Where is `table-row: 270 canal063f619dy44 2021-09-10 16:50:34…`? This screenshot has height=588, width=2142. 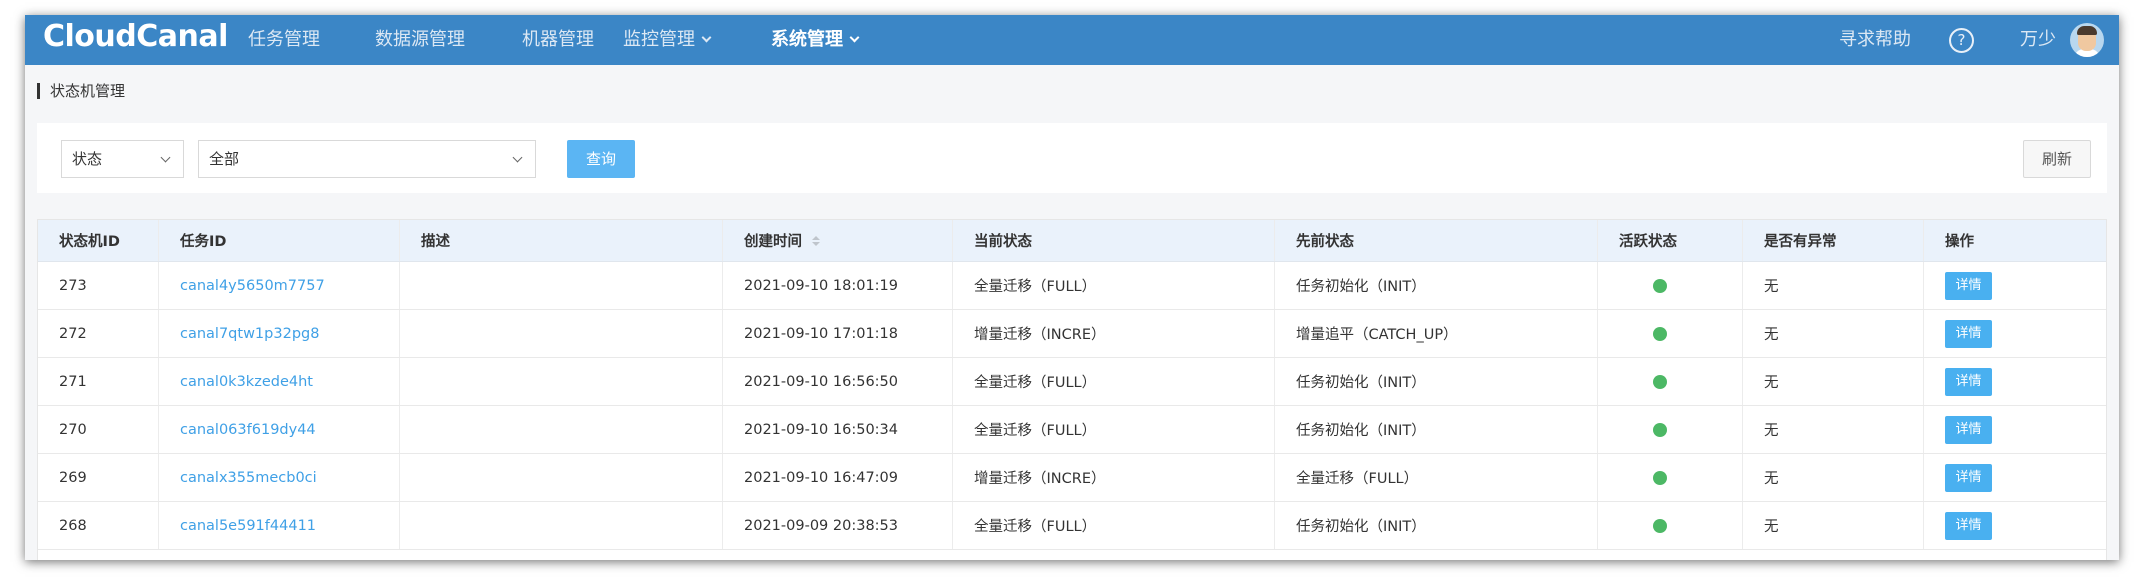
table-row: 270 canal063f619dy44 2021-09-10 16:50:34… is located at coordinates (1072, 430).